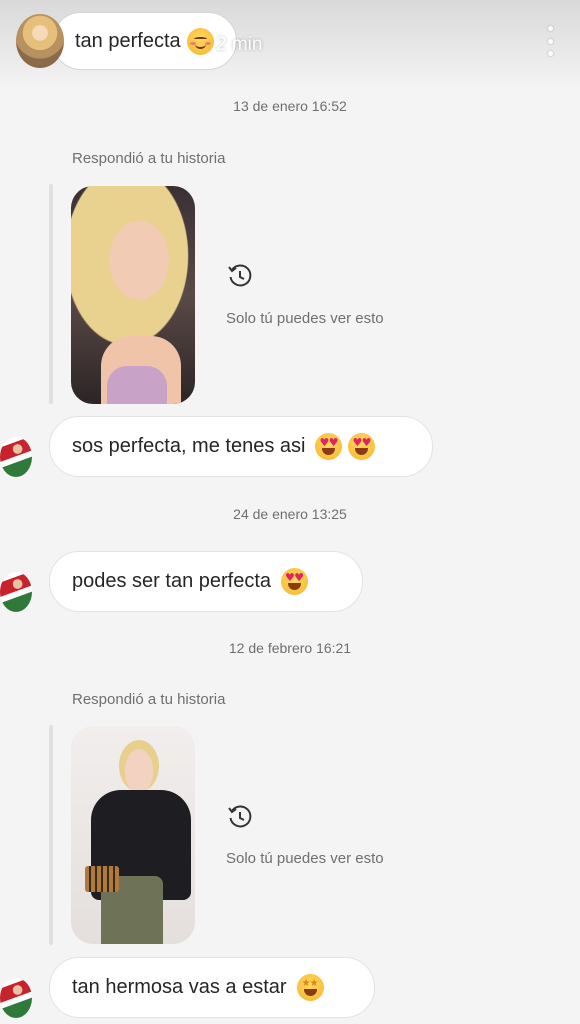  What do you see at coordinates (290, 42) in the screenshot?
I see `story-header: 2 min` at bounding box center [290, 42].